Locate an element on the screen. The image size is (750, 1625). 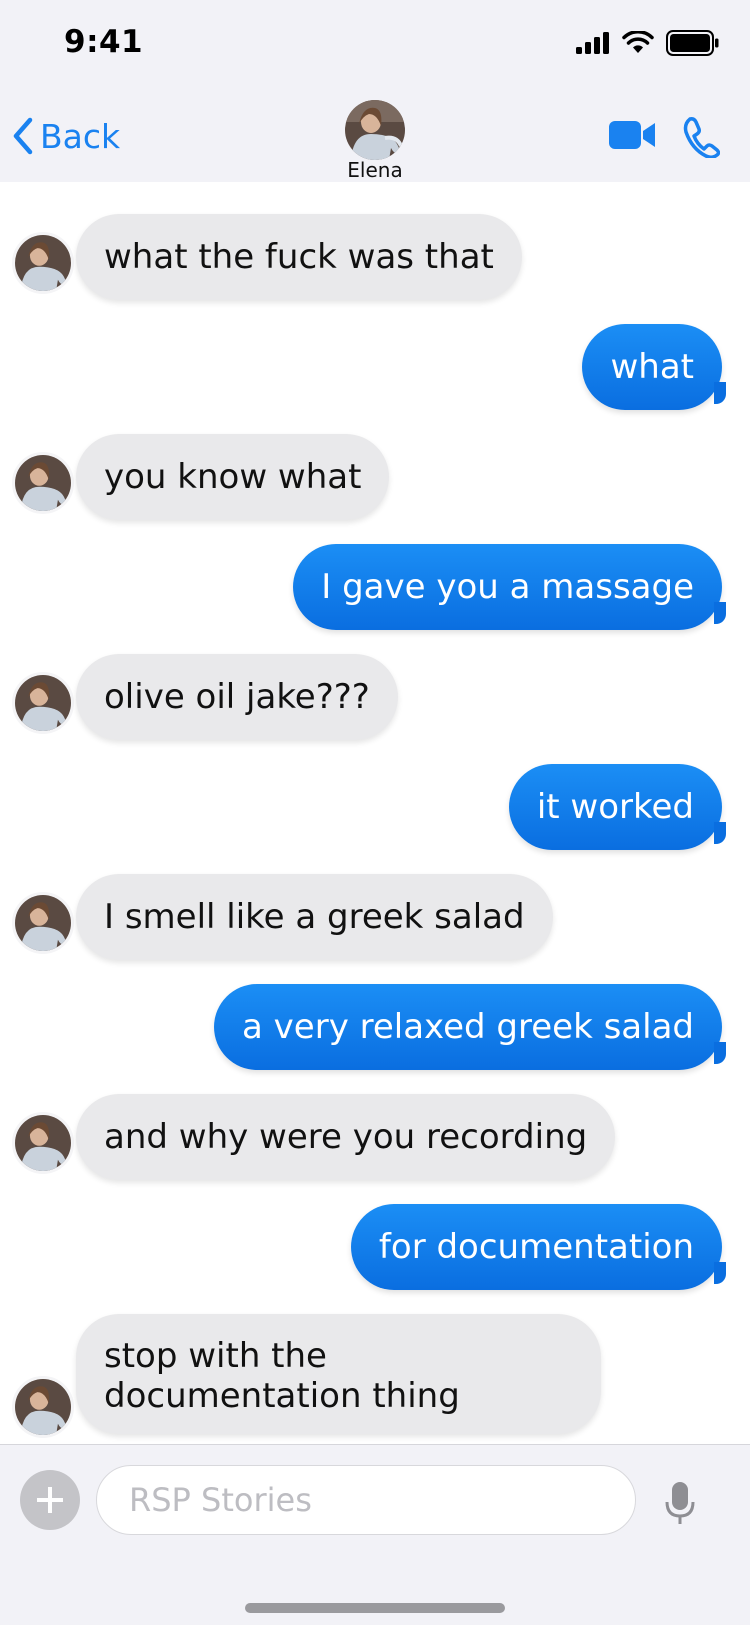
back-button: Back is located at coordinates (66, 136).